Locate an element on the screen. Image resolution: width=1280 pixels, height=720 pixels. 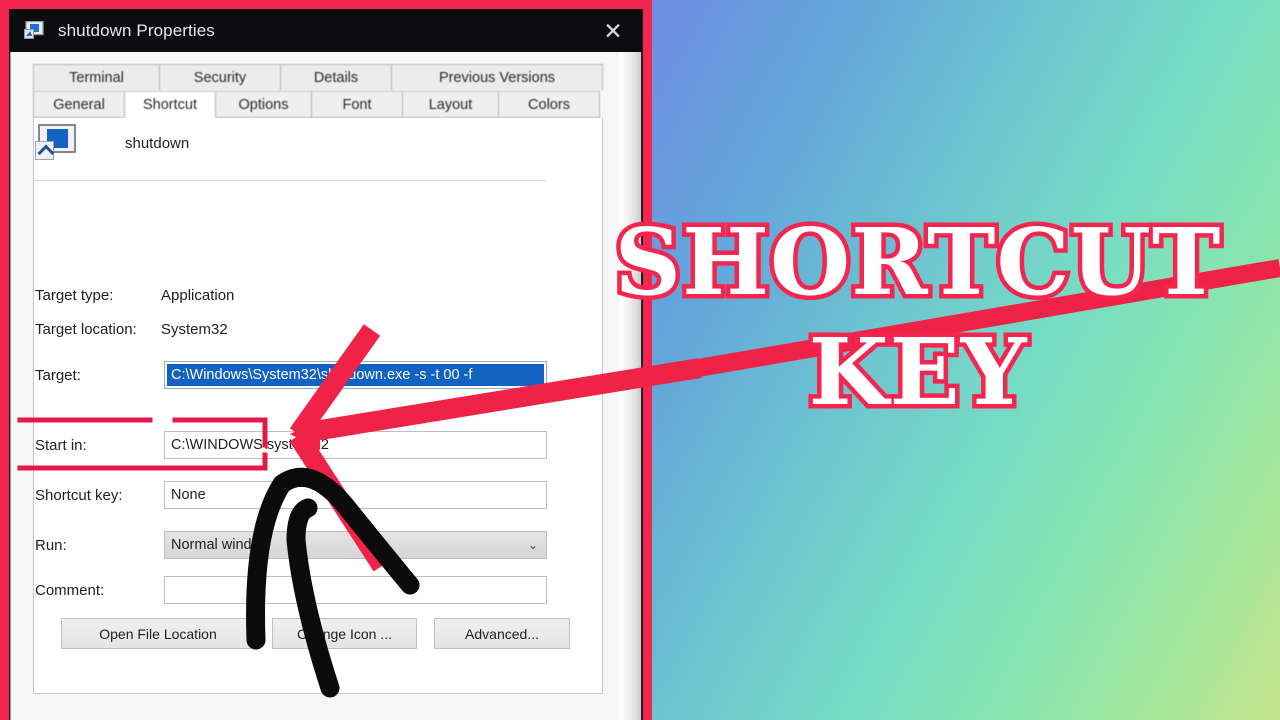
shortcut-file-icon is located at coordinates (35, 30).